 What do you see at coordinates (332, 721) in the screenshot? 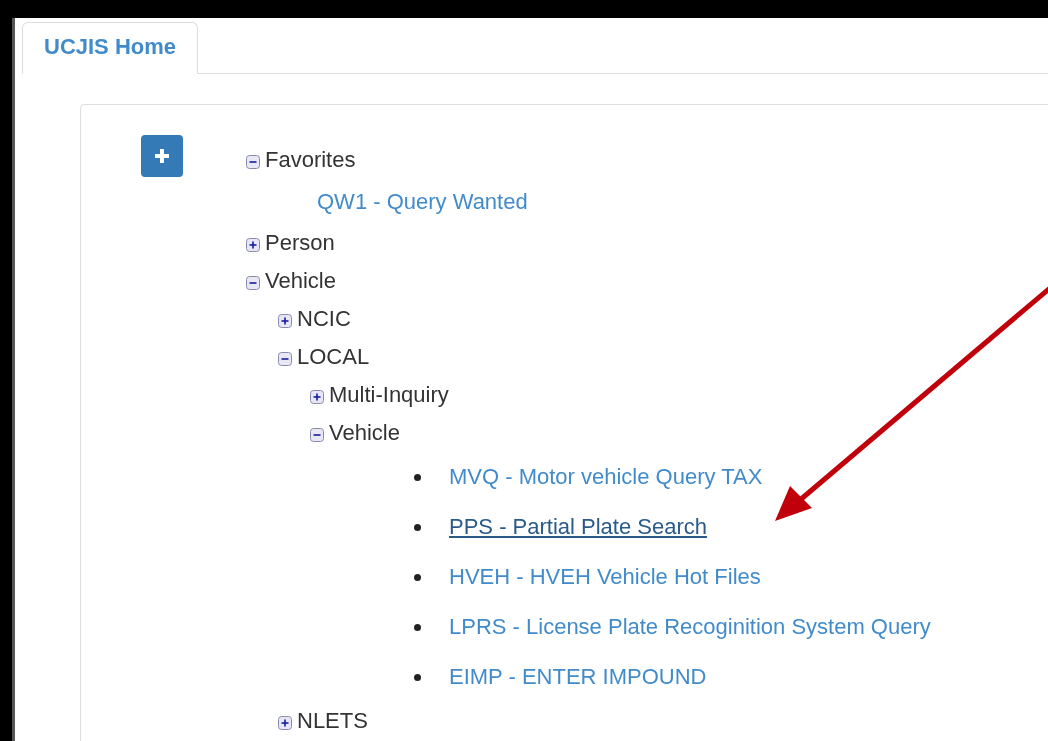
I see `tree-node-label: NLETS` at bounding box center [332, 721].